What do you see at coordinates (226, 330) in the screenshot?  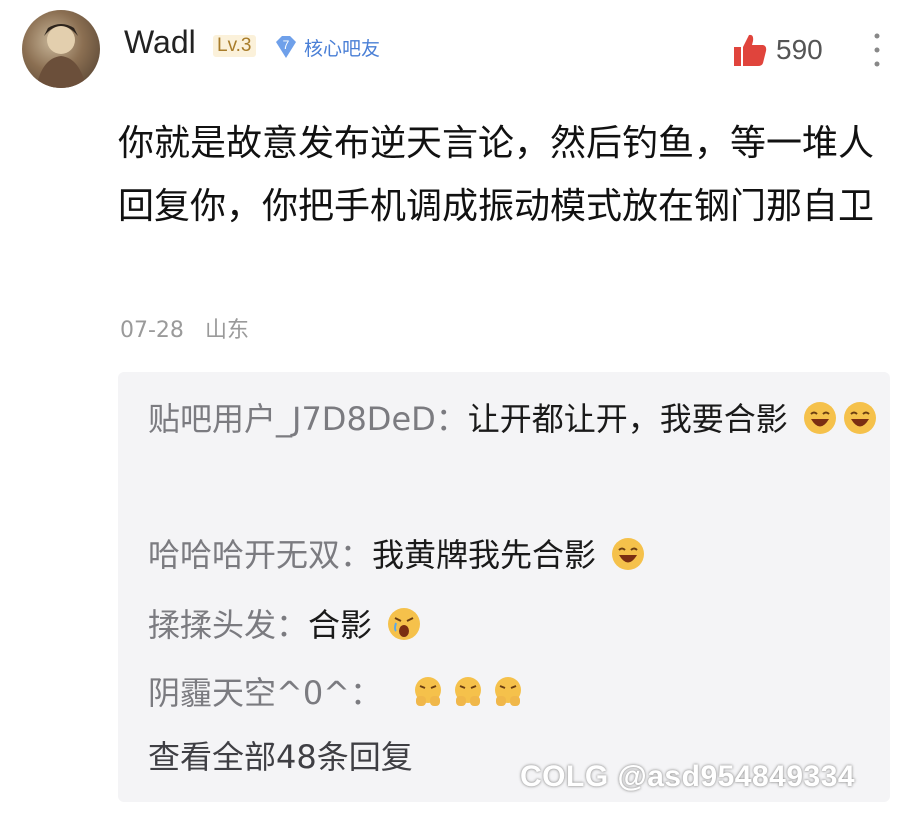 I see `post-location: 山东` at bounding box center [226, 330].